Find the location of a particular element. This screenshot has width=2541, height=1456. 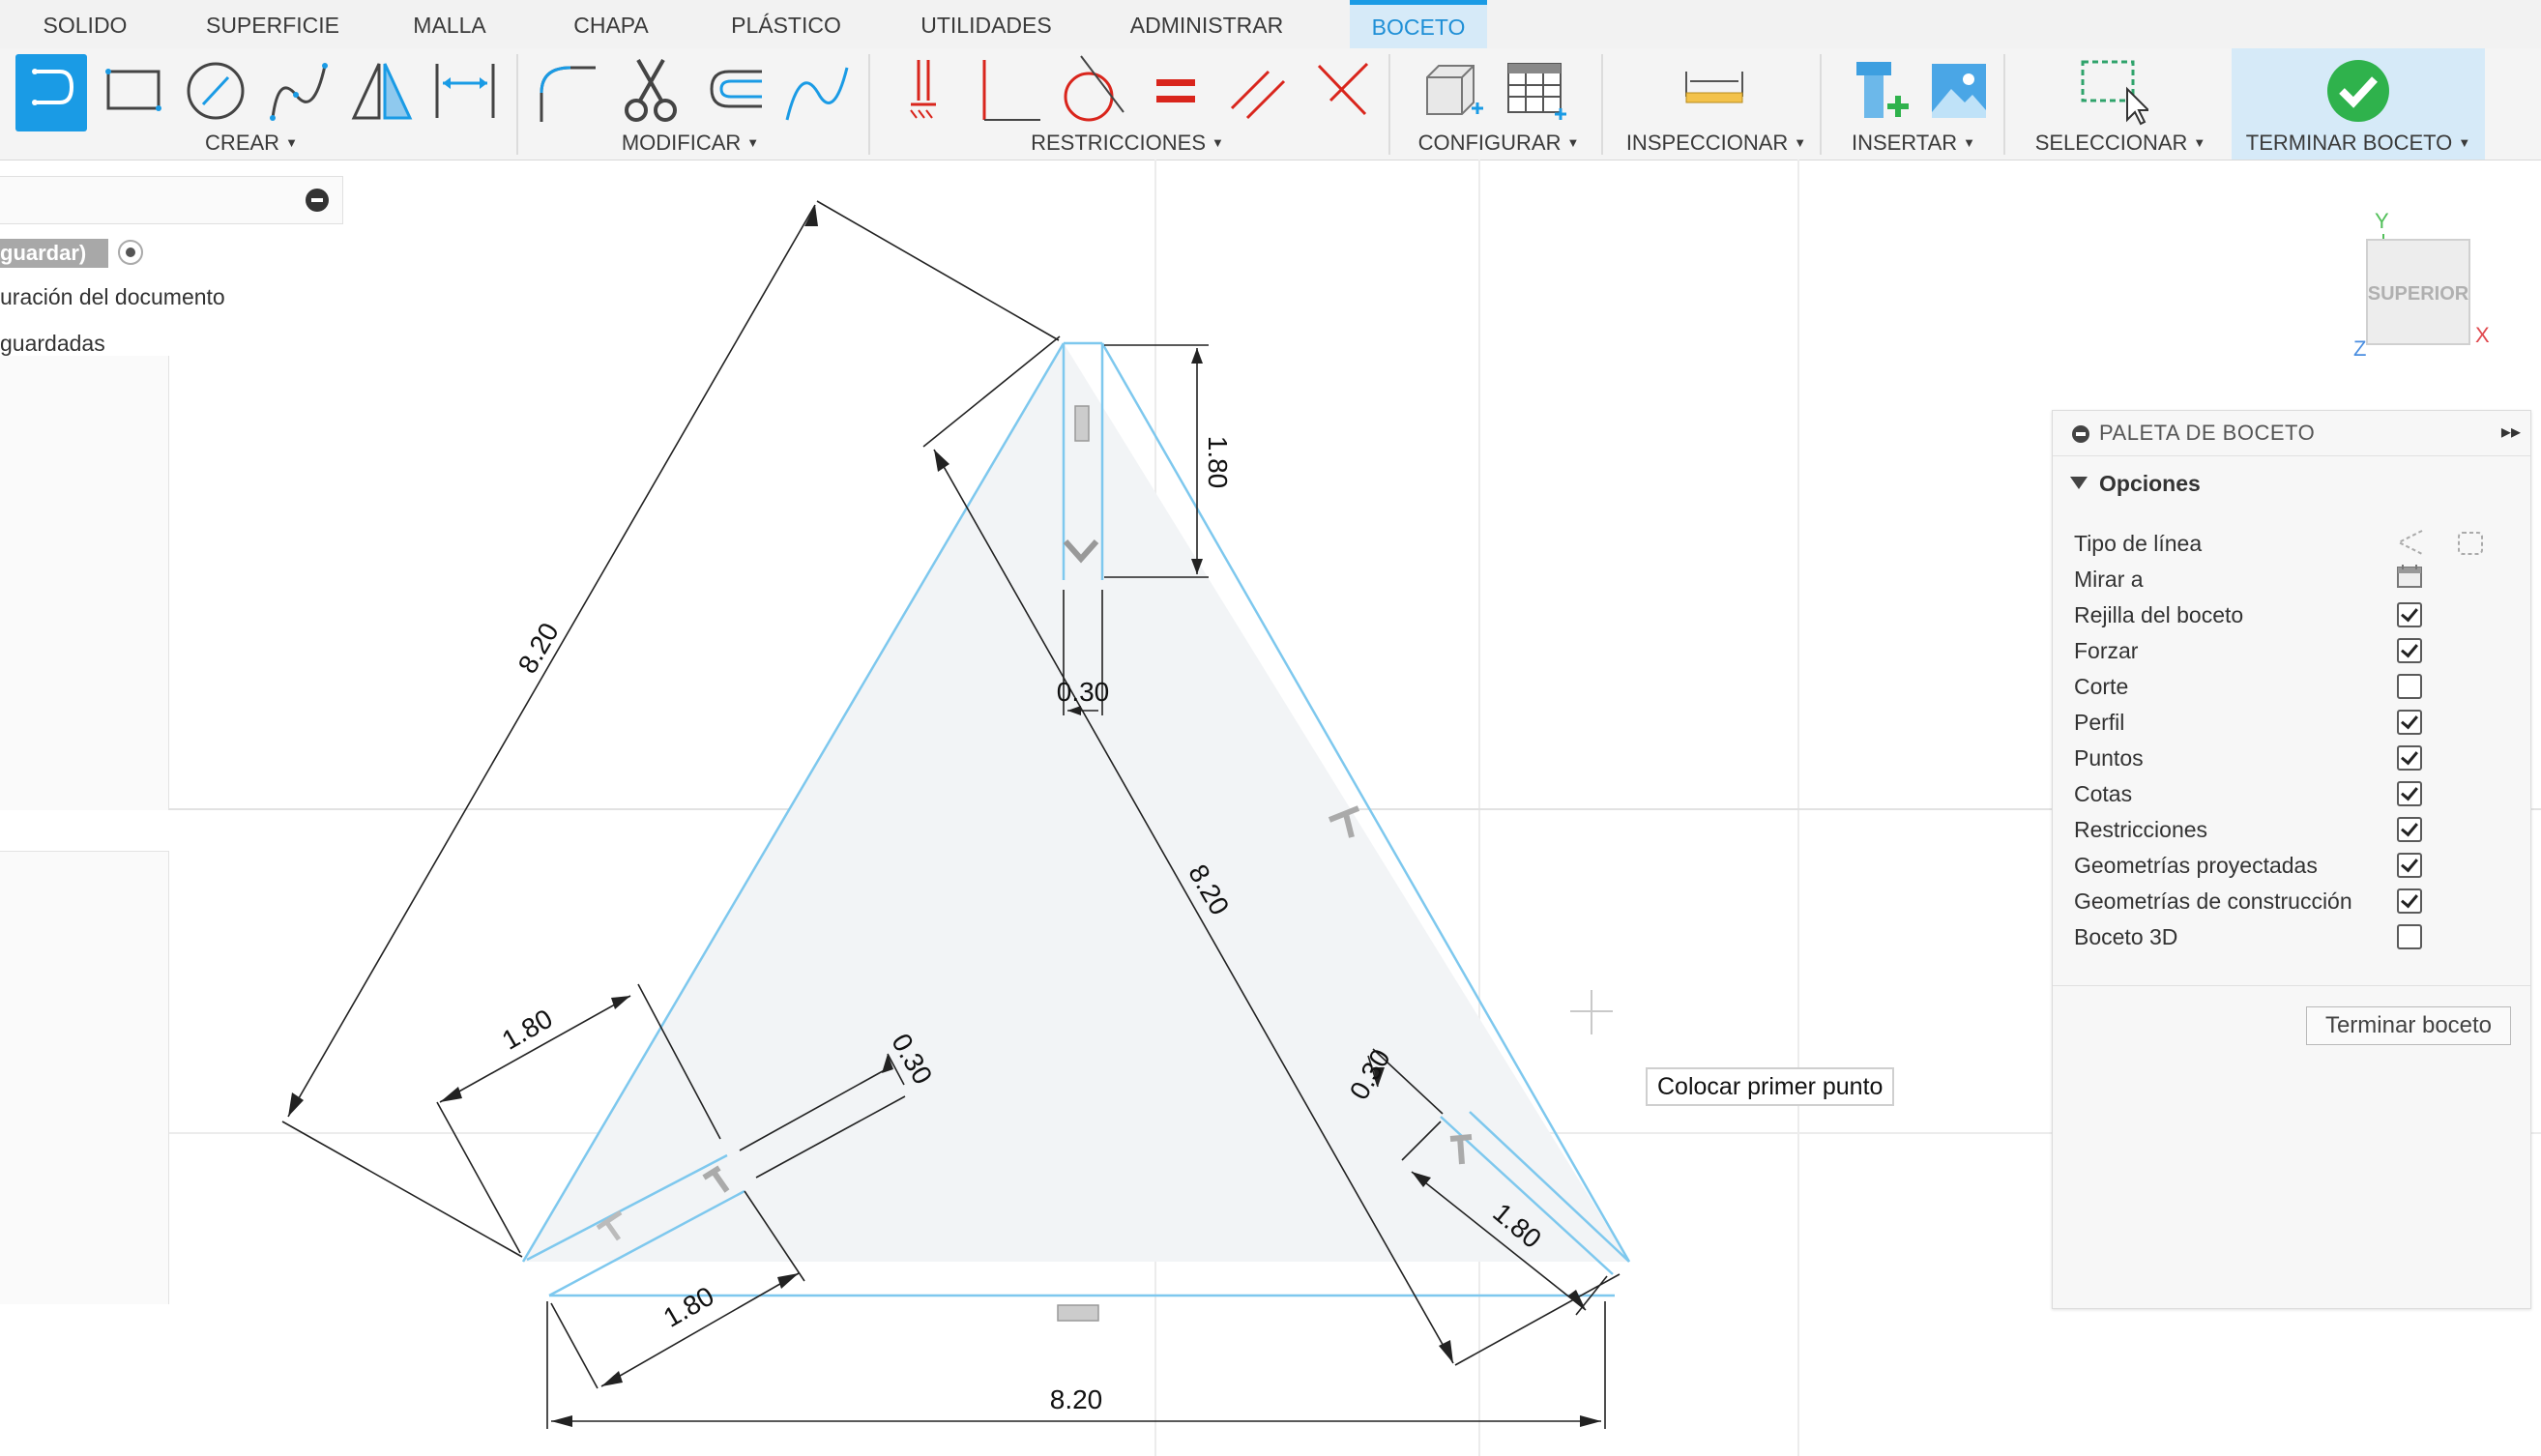

option-slice-checkbox is located at coordinates (2409, 687).